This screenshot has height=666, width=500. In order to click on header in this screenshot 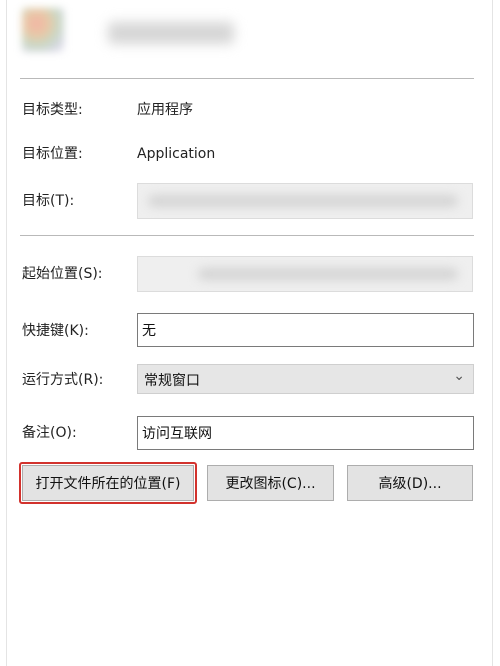, I will do `click(250, 39)`.